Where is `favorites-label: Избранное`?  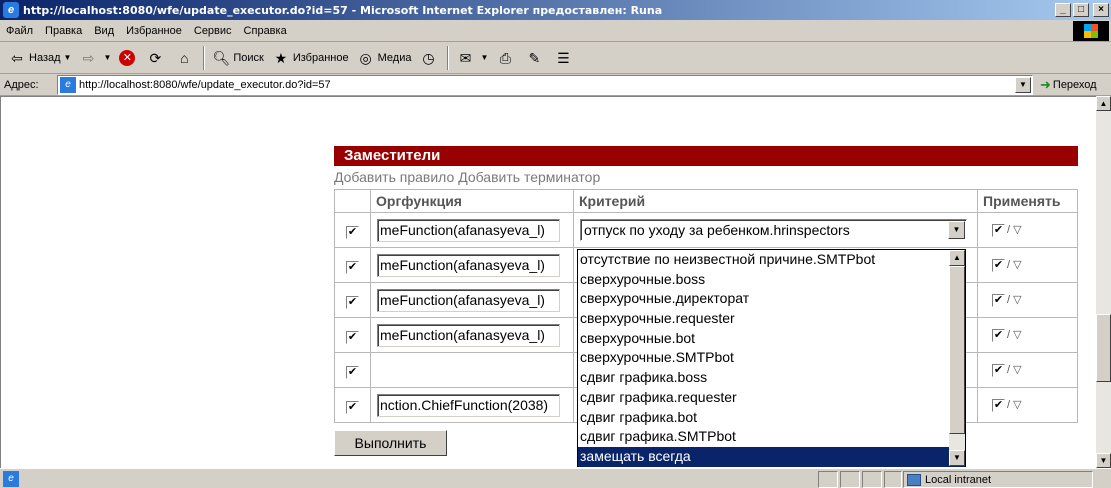 favorites-label: Избранное is located at coordinates (320, 57).